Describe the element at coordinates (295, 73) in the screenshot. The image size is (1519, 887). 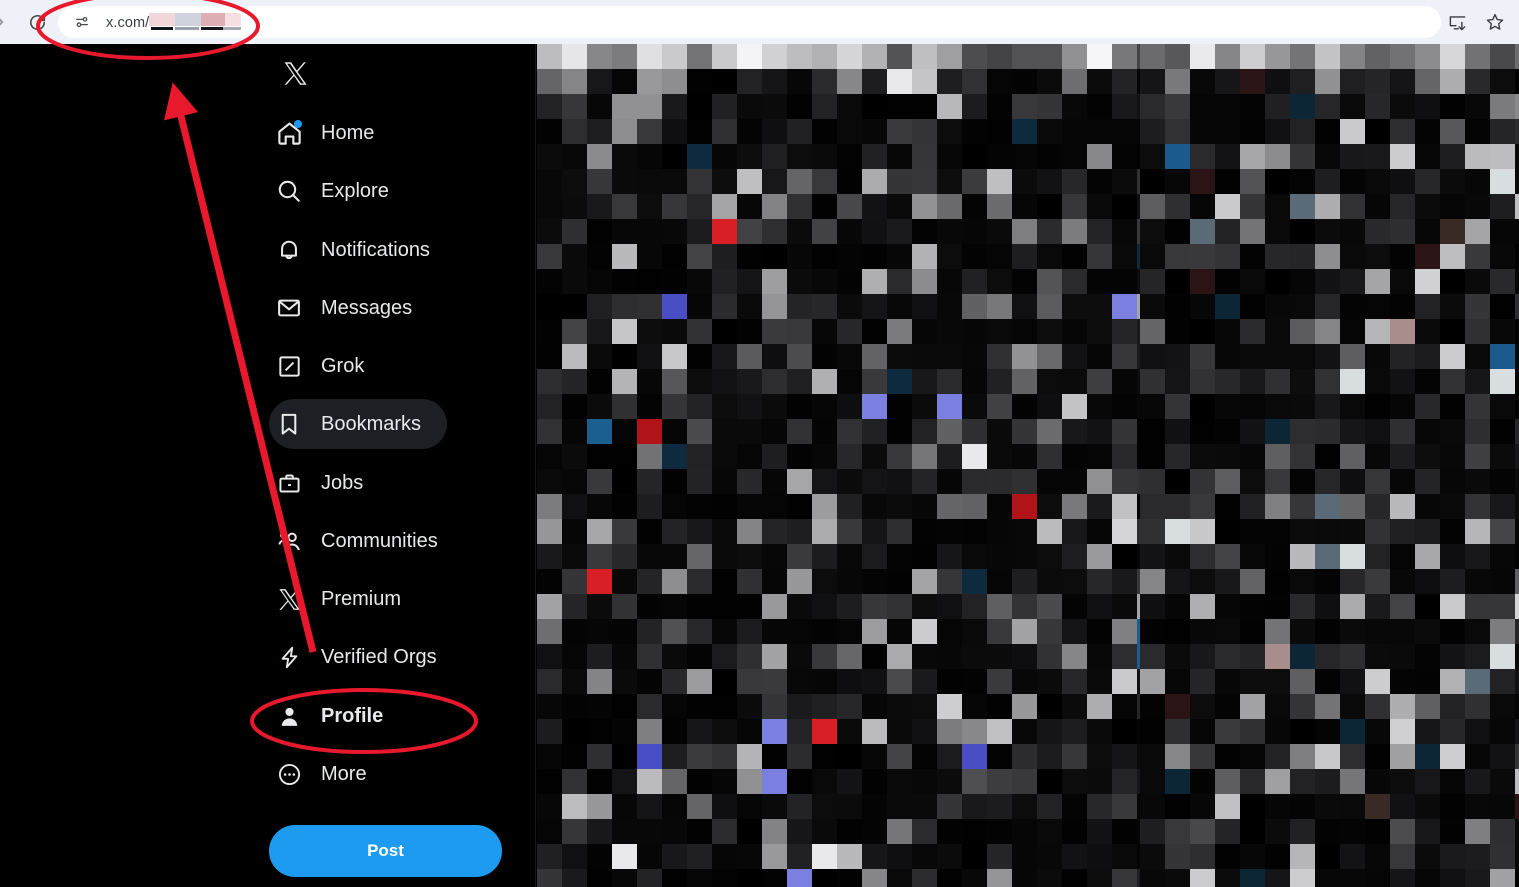
I see `x-logo-icon` at that location.